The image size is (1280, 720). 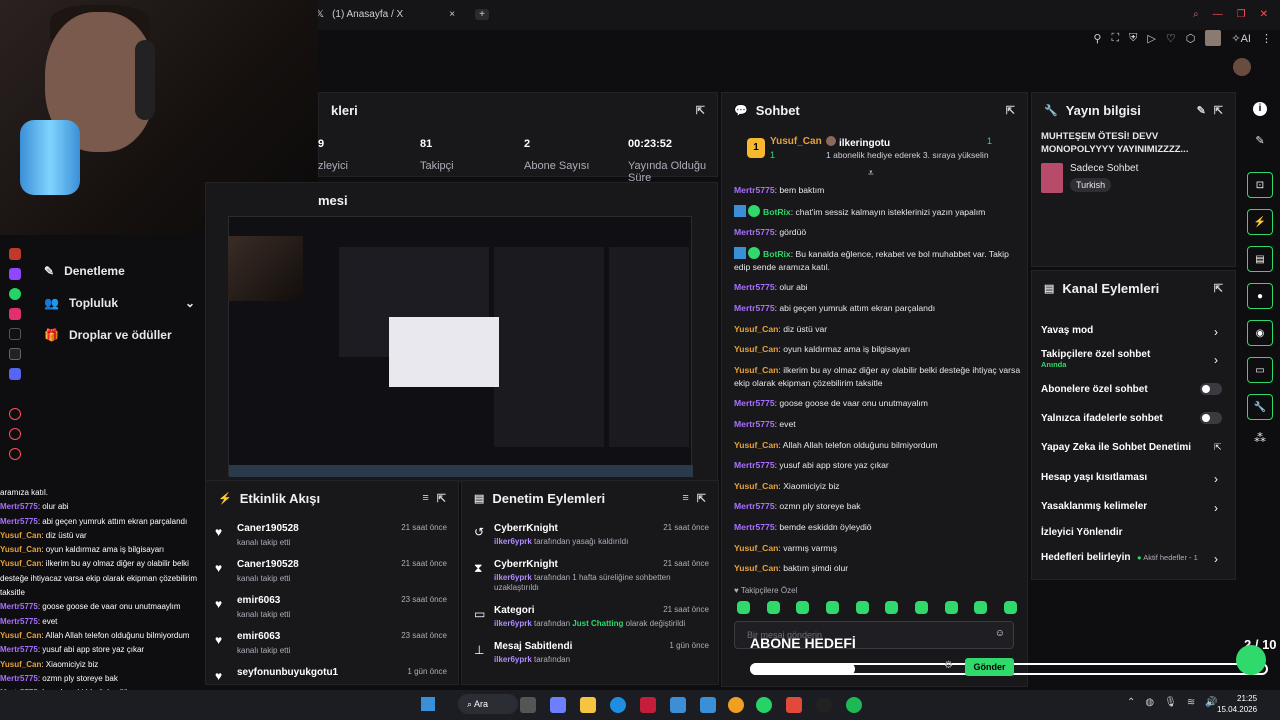 I want to click on nav-item-droplar: 🎁 Droplar ve ödüller, so click(x=115, y=335).